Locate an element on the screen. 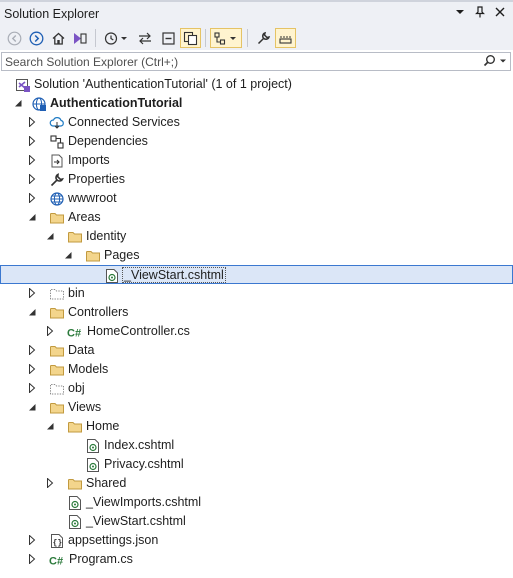 The width and height of the screenshot is (513, 578). tree-item: bin is located at coordinates (256, 293).